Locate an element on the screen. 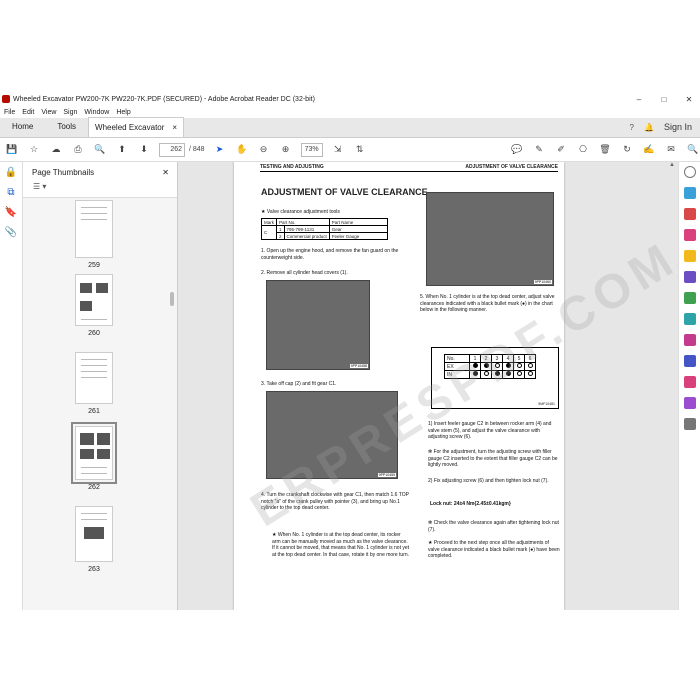 Image resolution: width=700 pixels, height=700 pixels. zoom-dropdown: 73% is located at coordinates (311, 149).